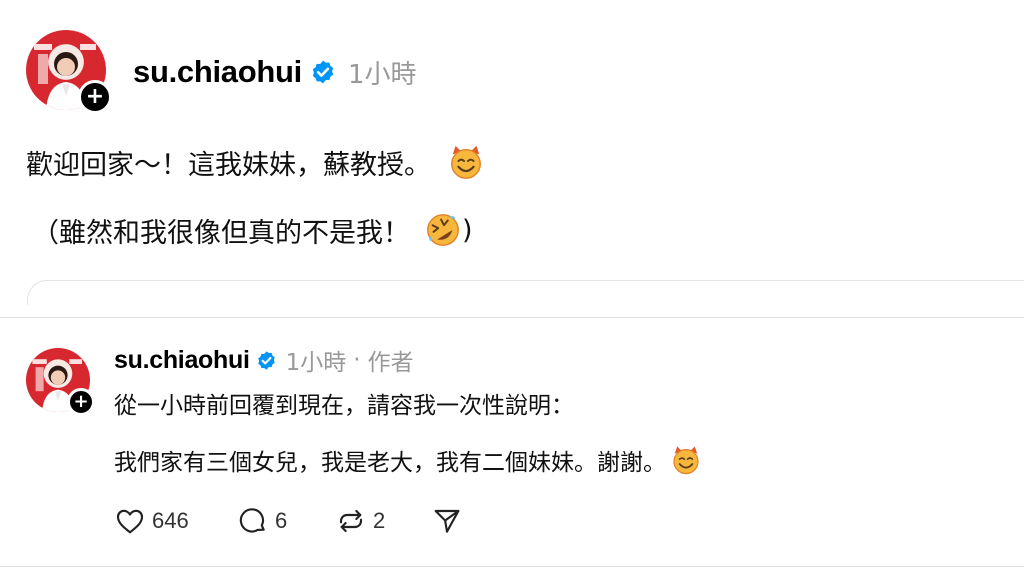  I want to click on post-text-close-paren: ), so click(467, 230).